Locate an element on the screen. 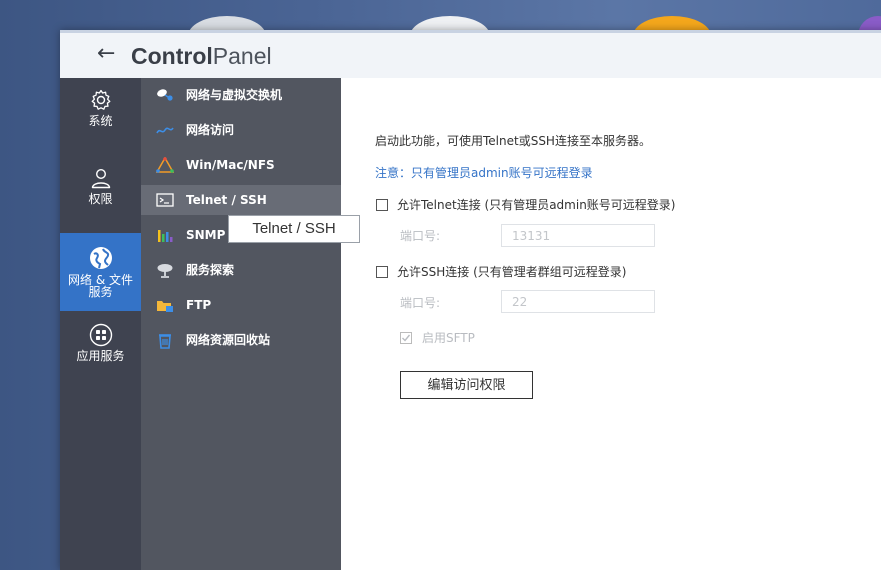  ssh-checkbox-label: 允许SSH连接 (只有管理者群组可远程登录) is located at coordinates (512, 272).